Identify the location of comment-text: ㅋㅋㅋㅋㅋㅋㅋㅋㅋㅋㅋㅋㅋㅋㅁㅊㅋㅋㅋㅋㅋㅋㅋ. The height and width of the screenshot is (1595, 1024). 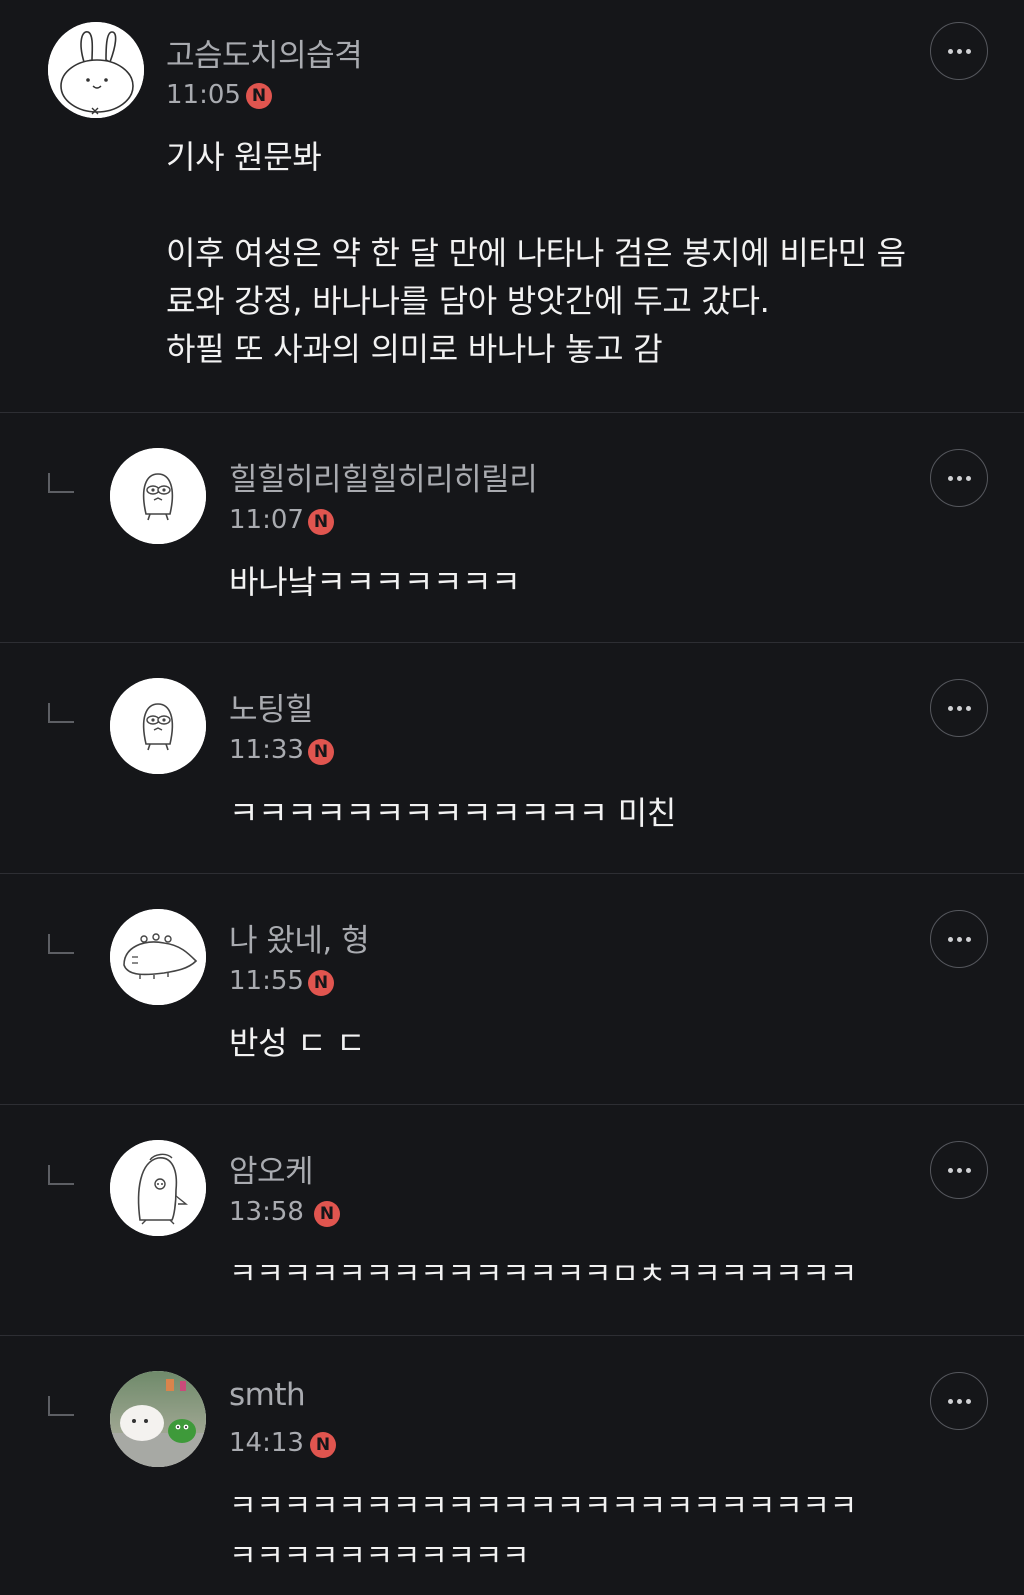
(543, 1274).